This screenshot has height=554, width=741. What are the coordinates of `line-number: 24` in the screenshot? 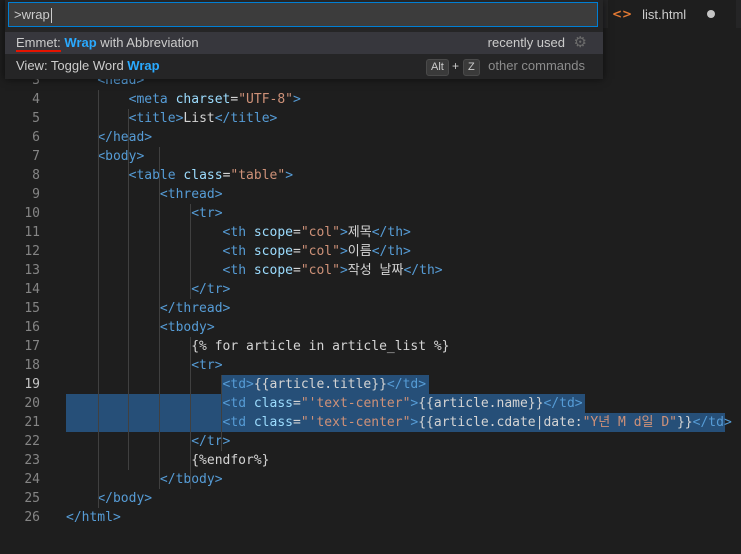 It's located at (32, 479).